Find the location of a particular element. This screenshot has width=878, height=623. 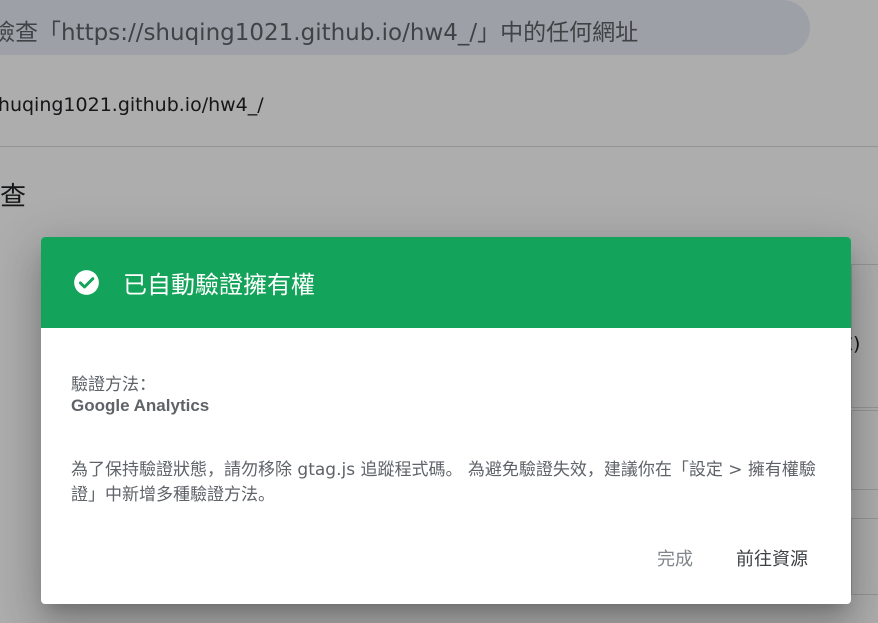

dialog-header: 已自動驗證擁有權 is located at coordinates (446, 282).